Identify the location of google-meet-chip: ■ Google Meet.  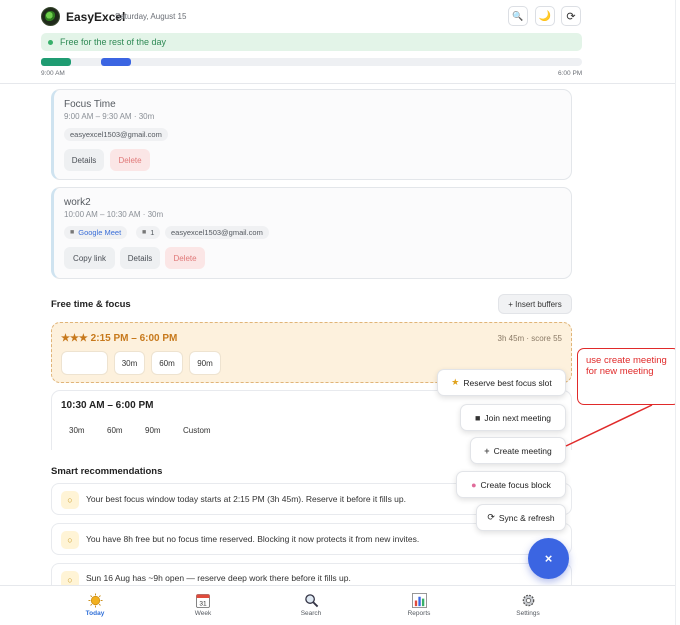
(96, 232).